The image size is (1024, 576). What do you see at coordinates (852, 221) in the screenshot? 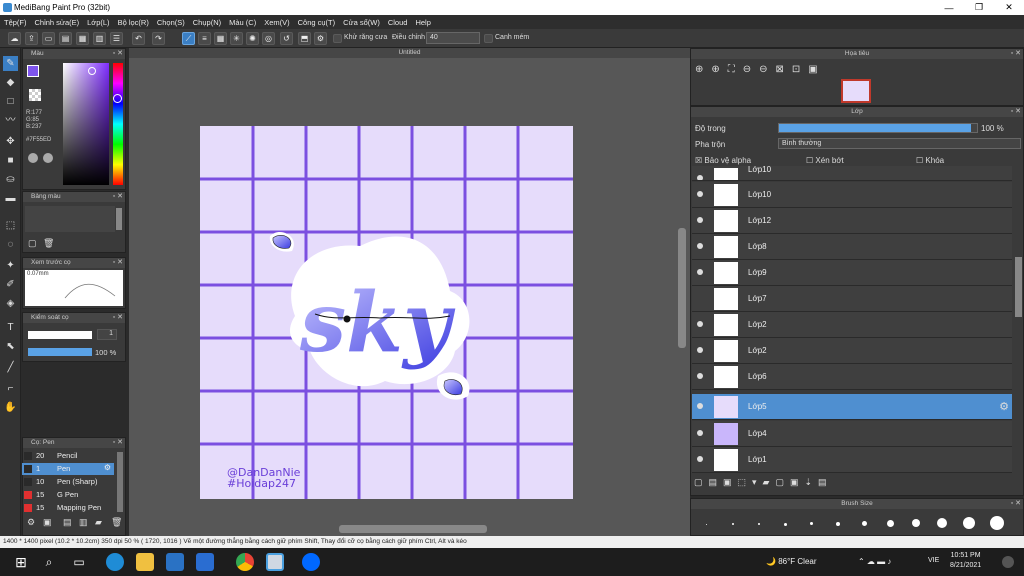
I see `layer-row: Lớp12` at bounding box center [852, 221].